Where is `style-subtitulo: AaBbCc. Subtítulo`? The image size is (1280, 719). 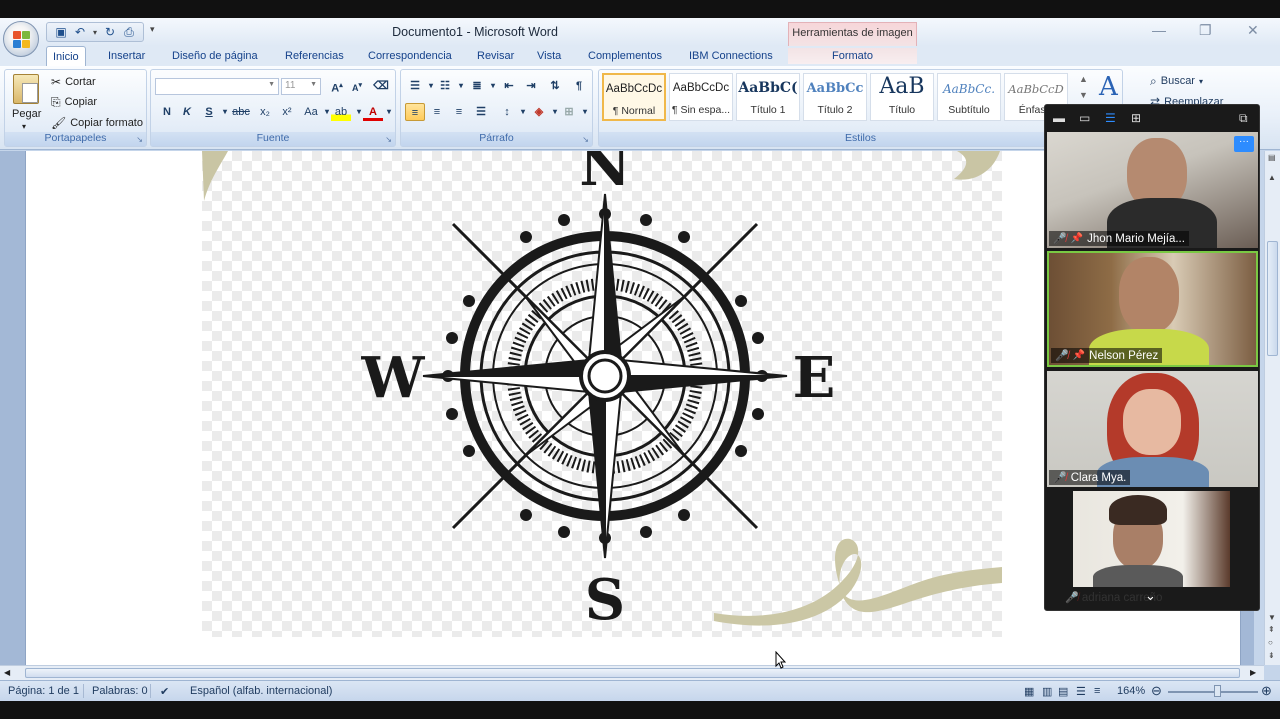 style-subtitulo: AaBbCc. Subtítulo is located at coordinates (969, 97).